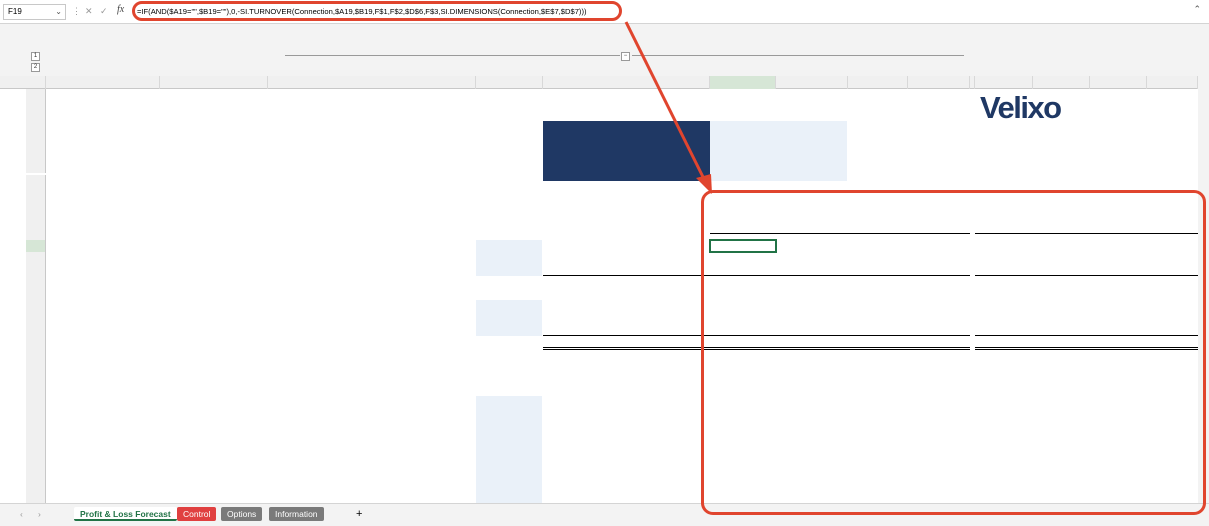 Image resolution: width=1209 pixels, height=526 pixels. I want to click on collapse-group-button: −, so click(625, 56).